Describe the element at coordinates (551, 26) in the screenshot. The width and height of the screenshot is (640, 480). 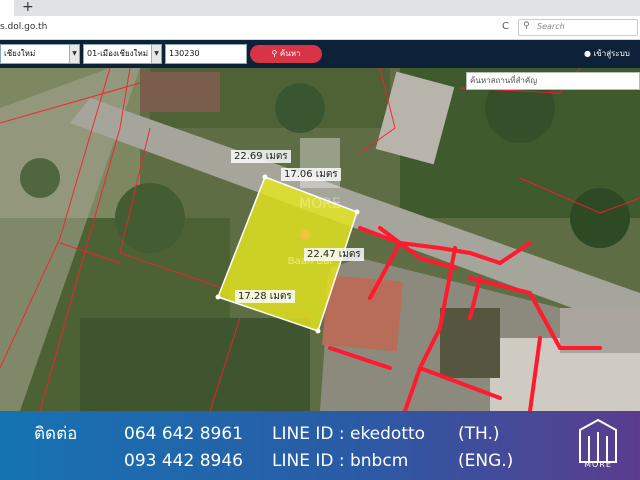
I see `browser-search-placeholder: Search` at that location.